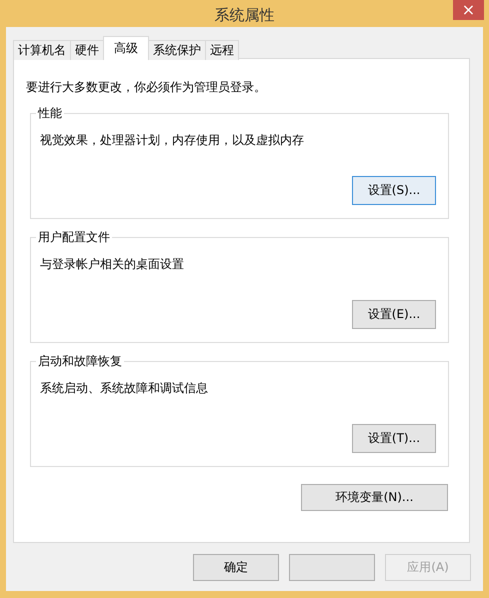 This screenshot has width=489, height=598. I want to click on tab: 计算机名, so click(42, 50).